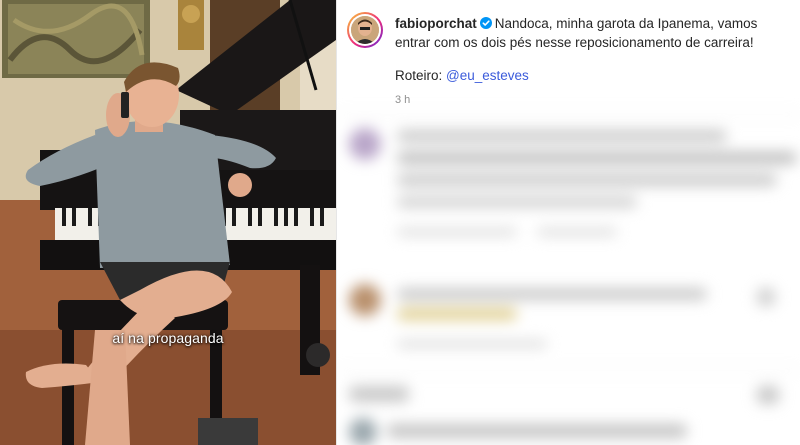 The height and width of the screenshot is (445, 800). I want to click on save-icon, so click(768, 395).